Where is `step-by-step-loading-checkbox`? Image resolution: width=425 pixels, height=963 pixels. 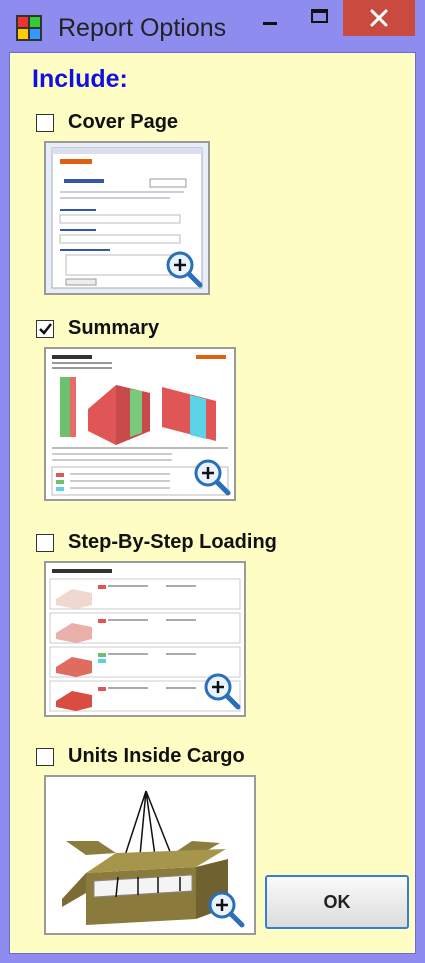 step-by-step-loading-checkbox is located at coordinates (45, 543).